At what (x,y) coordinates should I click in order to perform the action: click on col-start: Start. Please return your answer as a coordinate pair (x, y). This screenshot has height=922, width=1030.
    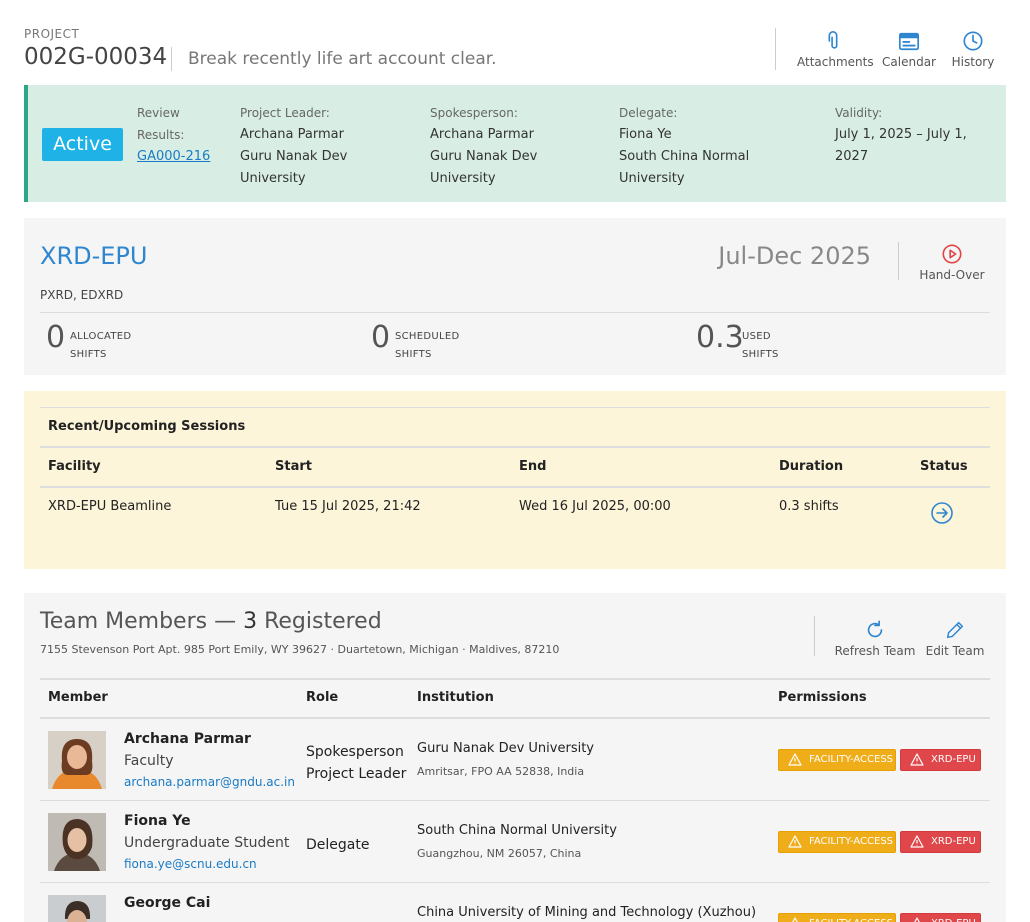
    Looking at the image, I should click on (293, 466).